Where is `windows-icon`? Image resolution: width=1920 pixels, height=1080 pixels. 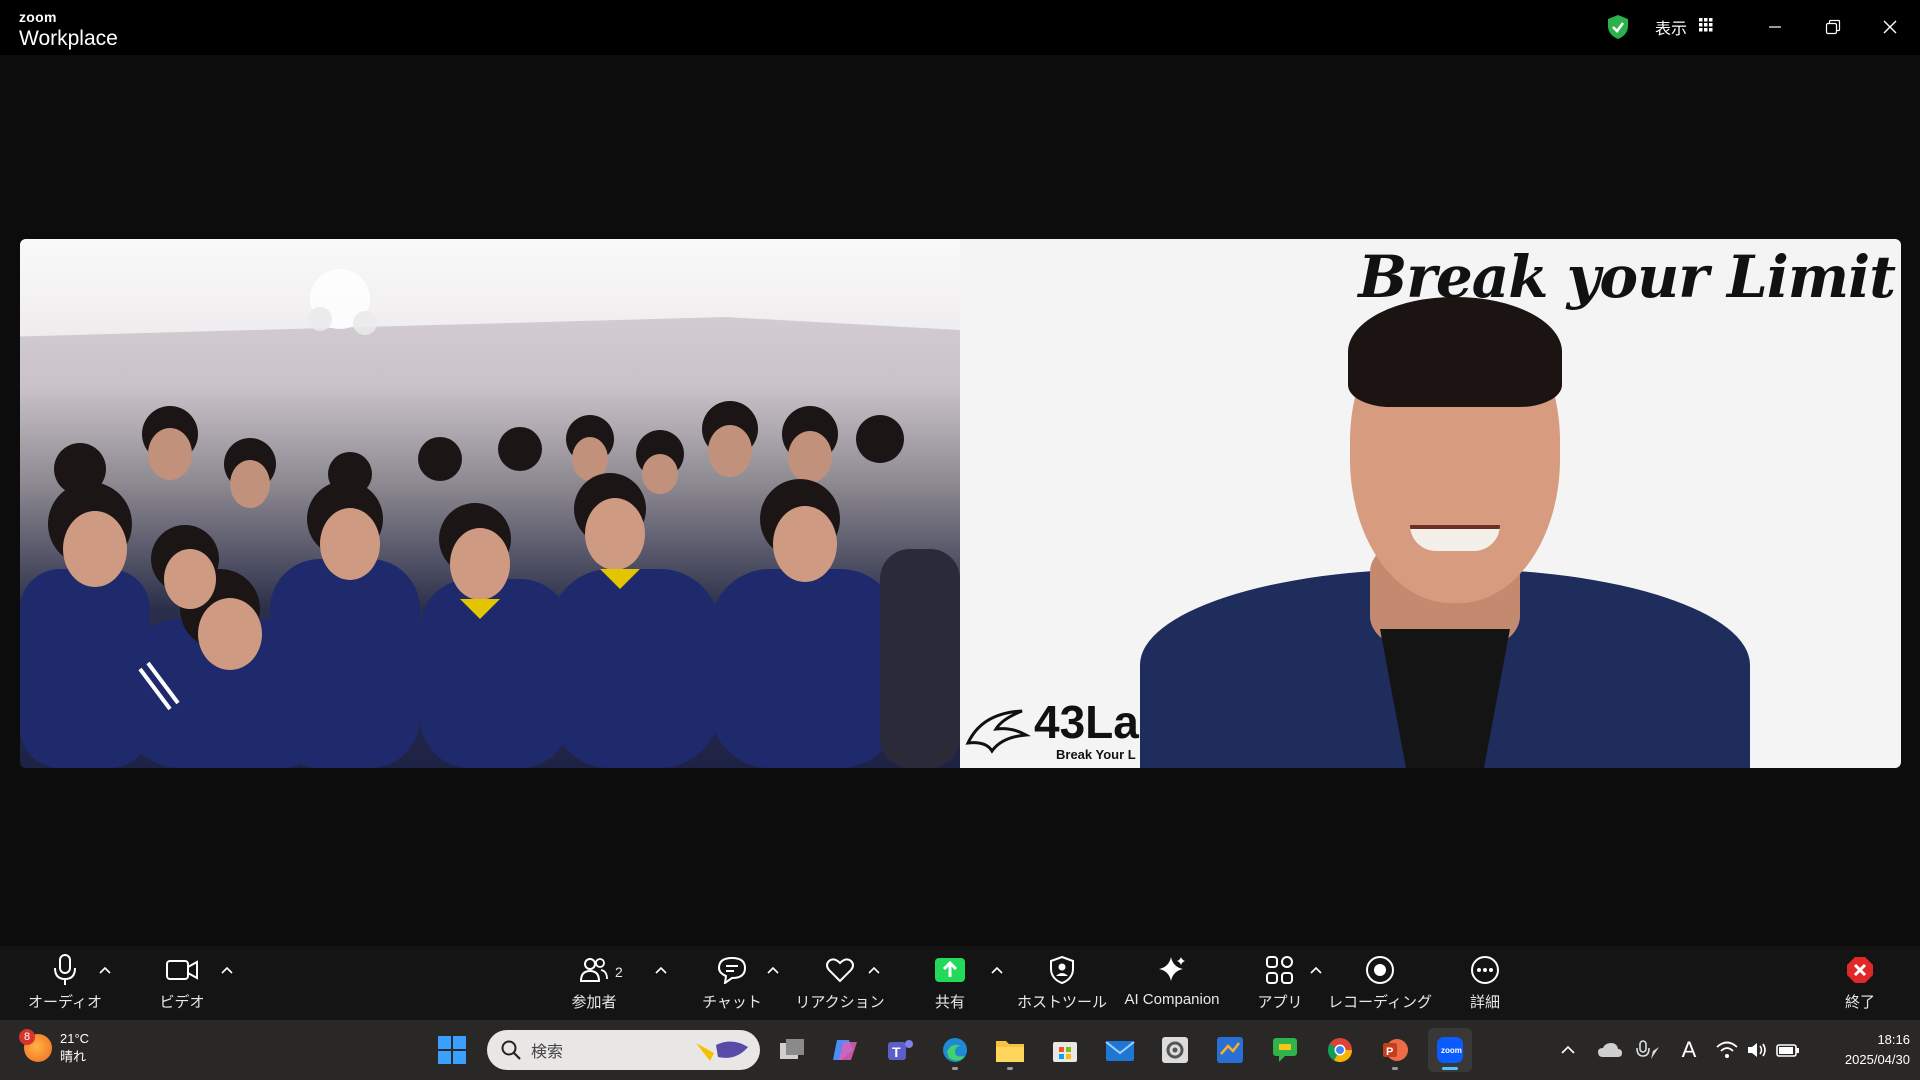
windows-icon is located at coordinates (452, 1050).